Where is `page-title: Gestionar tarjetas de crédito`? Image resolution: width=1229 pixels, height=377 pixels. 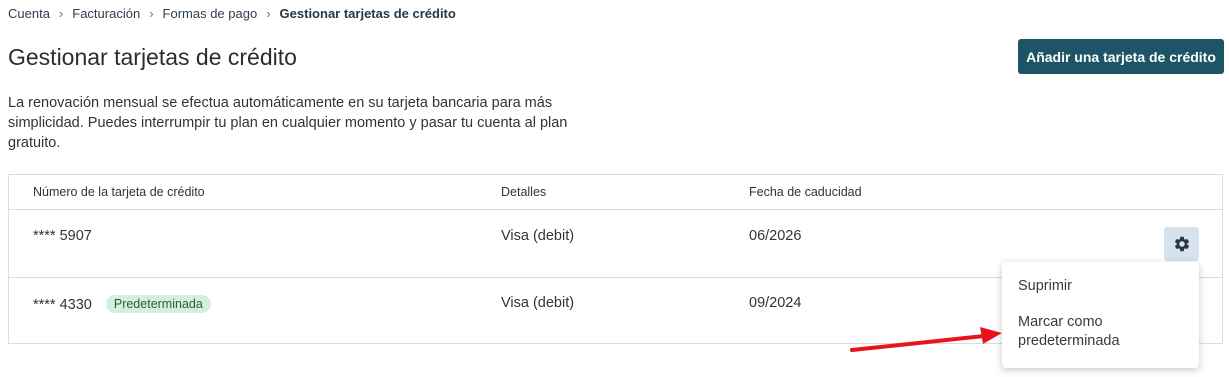
page-title: Gestionar tarjetas de crédito is located at coordinates (152, 57).